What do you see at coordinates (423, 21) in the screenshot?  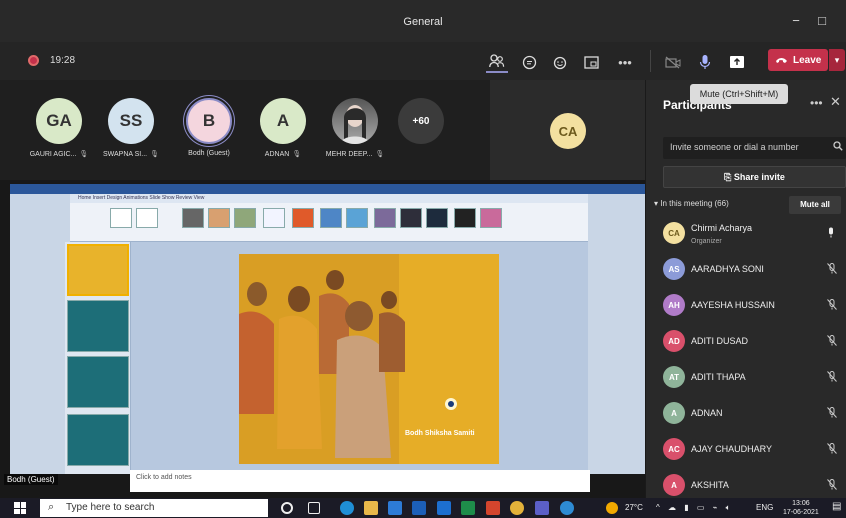 I see `title-bar: General − □` at bounding box center [423, 21].